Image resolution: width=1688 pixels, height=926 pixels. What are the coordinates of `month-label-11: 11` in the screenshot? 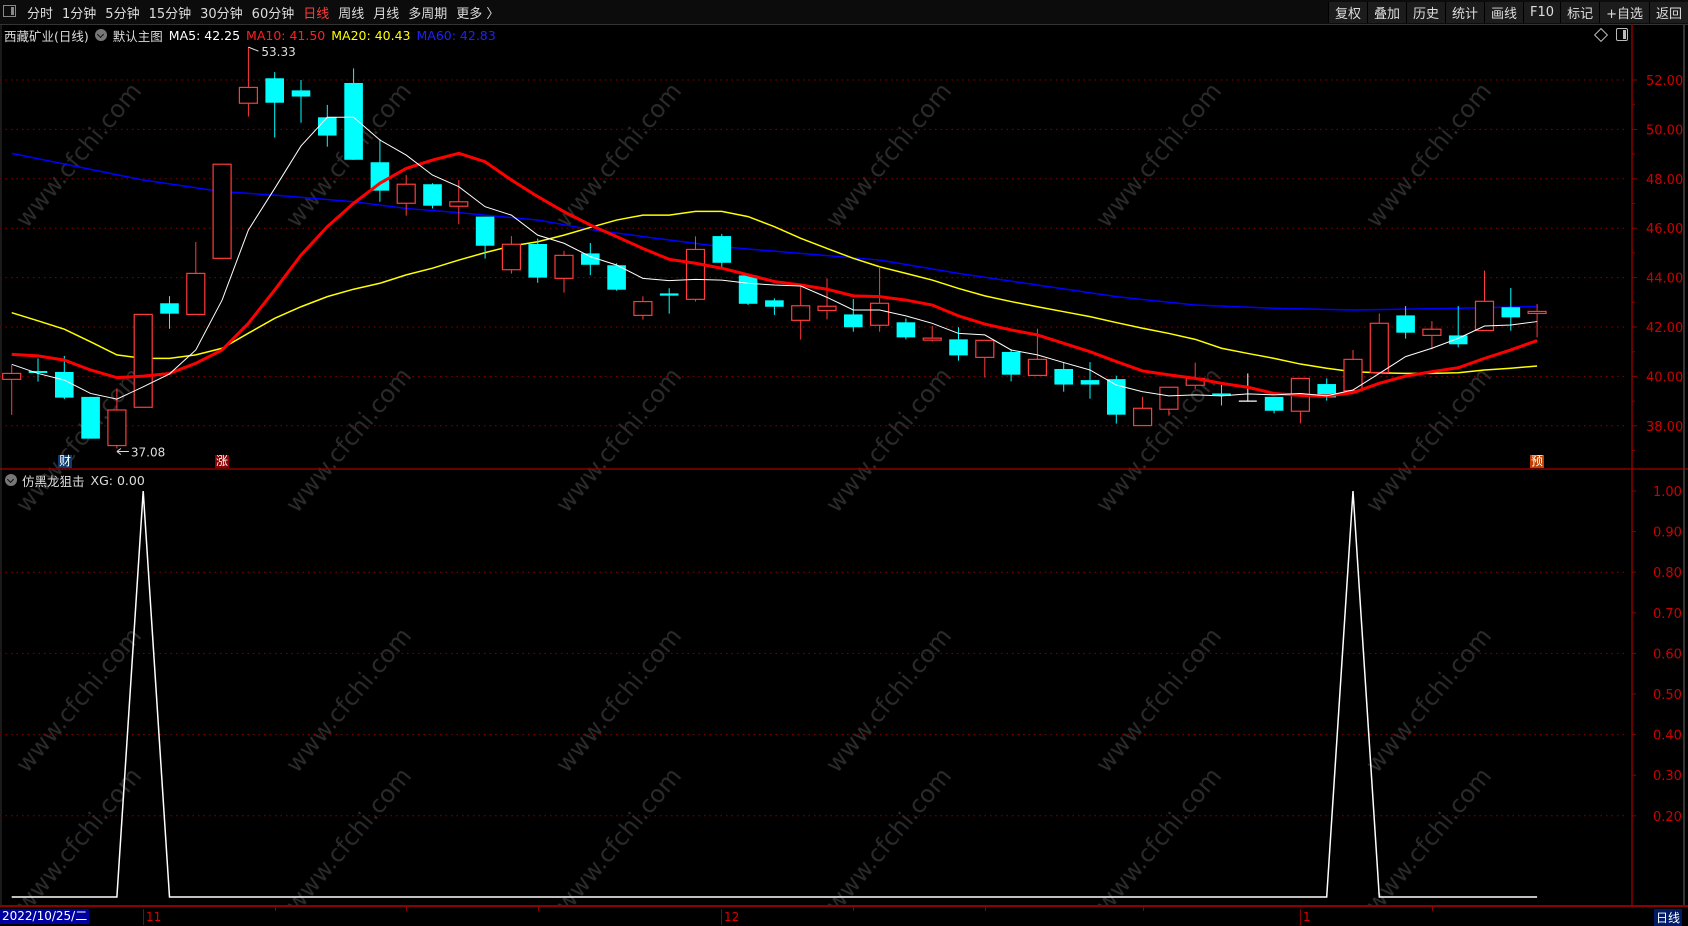 It's located at (152, 917).